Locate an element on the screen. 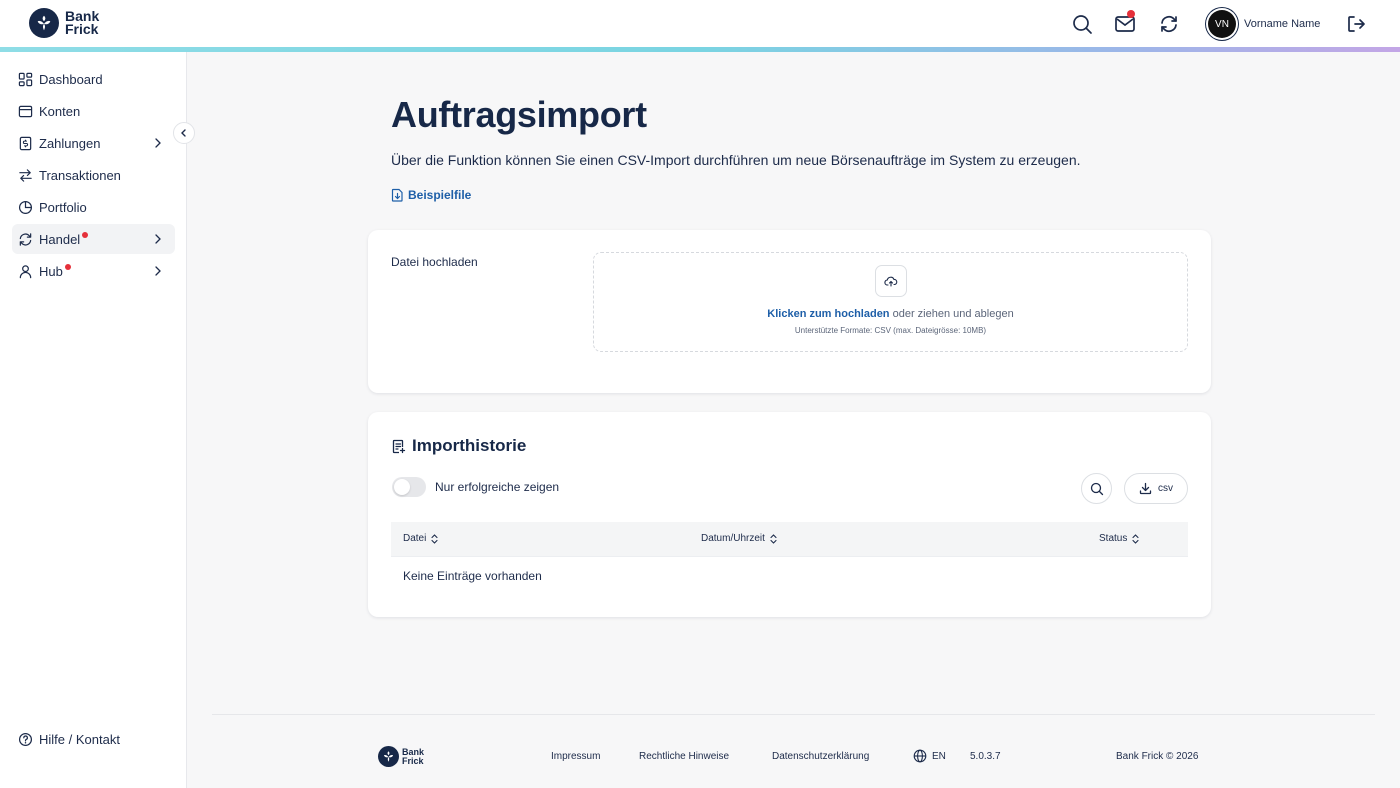 This screenshot has height=788, width=1400. user-name: Vorname Name is located at coordinates (1282, 24).